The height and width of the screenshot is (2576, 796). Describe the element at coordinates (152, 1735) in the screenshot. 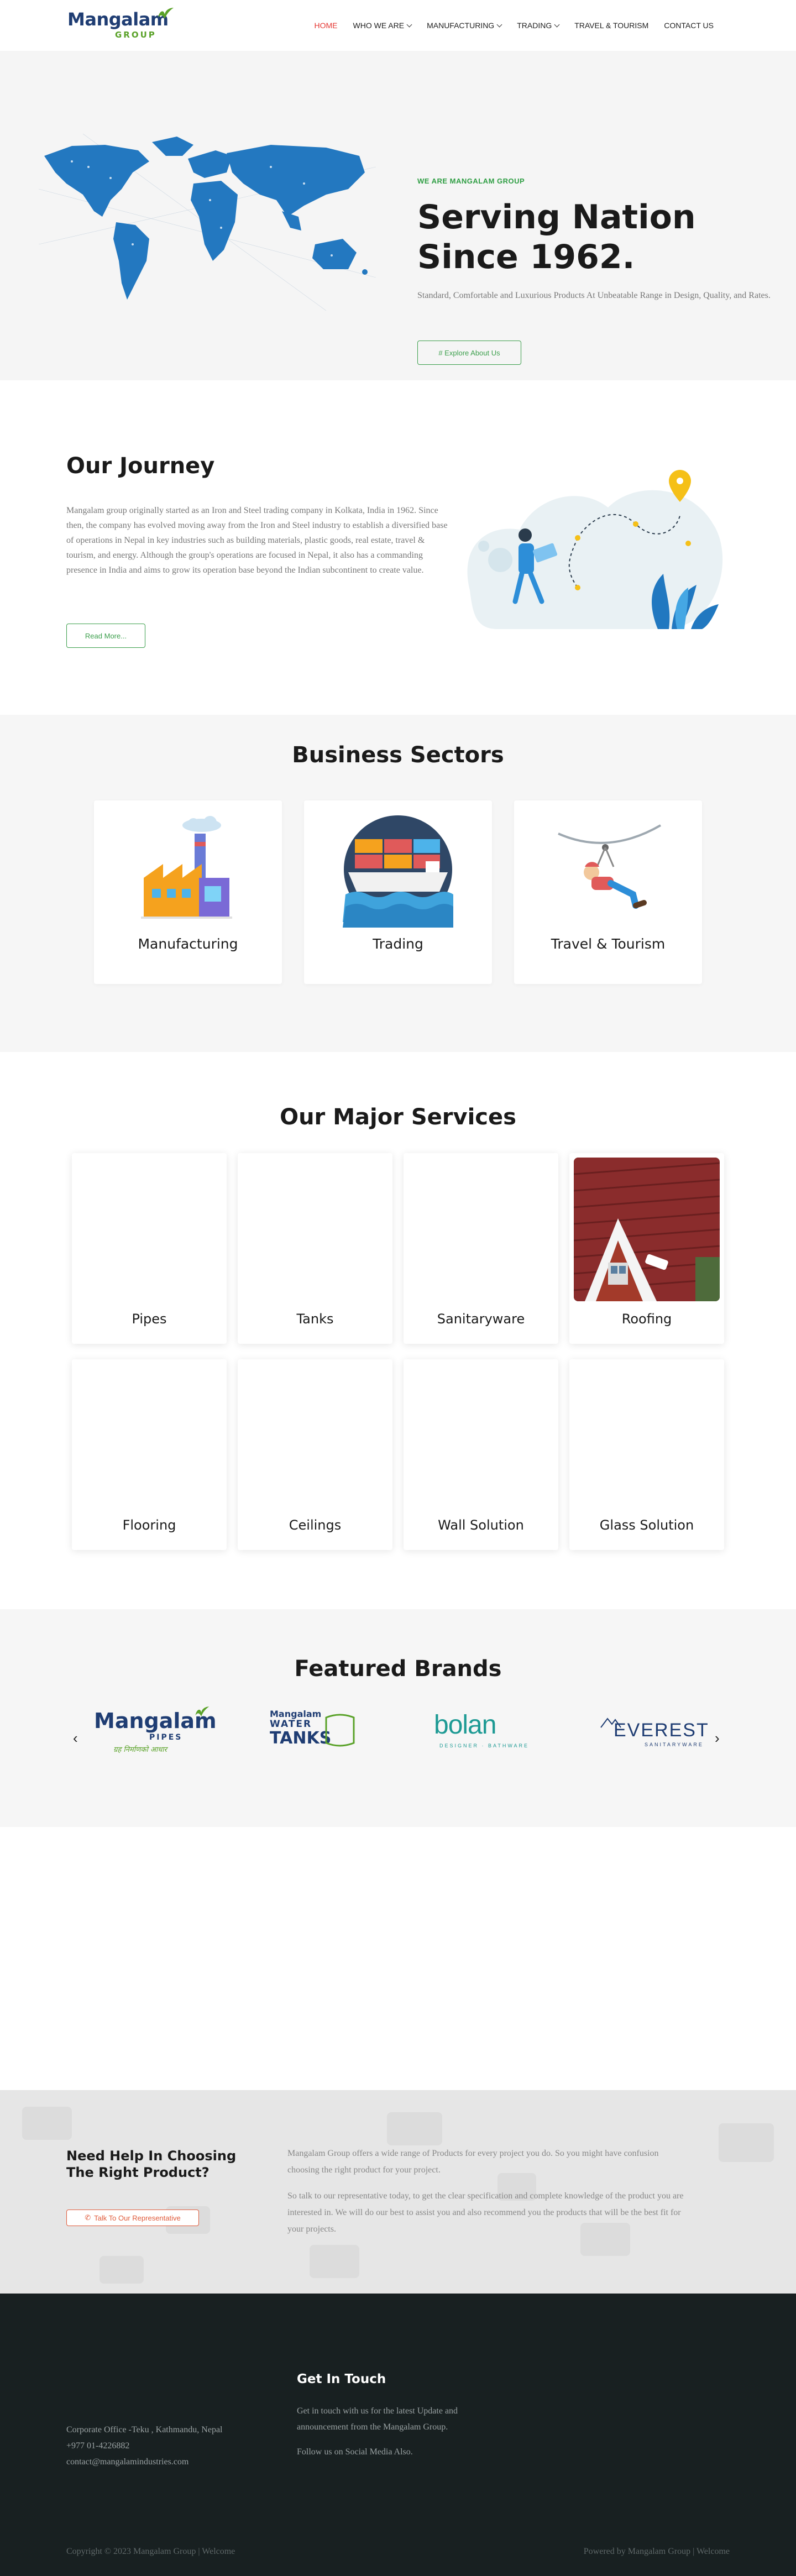

I see `brand-mangalam-pipes: Mangalam PIPES ग्रह निर्माणको आधार` at that location.